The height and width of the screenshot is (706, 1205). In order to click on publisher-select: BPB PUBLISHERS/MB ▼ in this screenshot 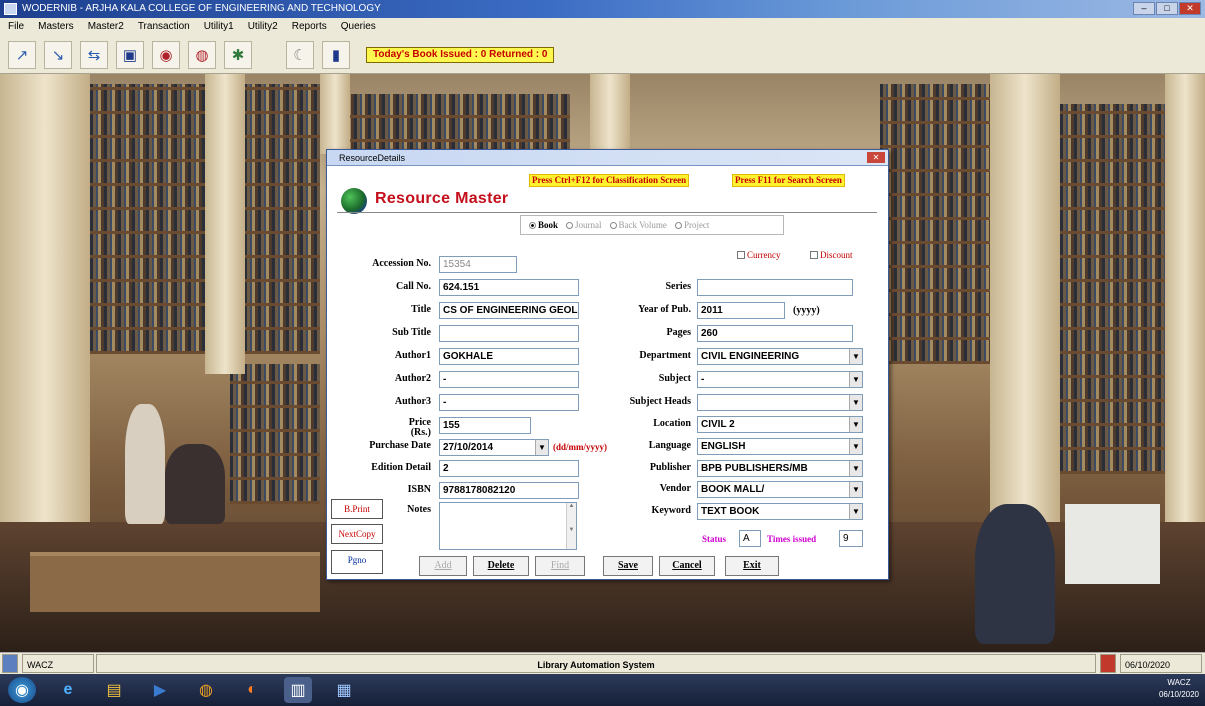, I will do `click(780, 468)`.